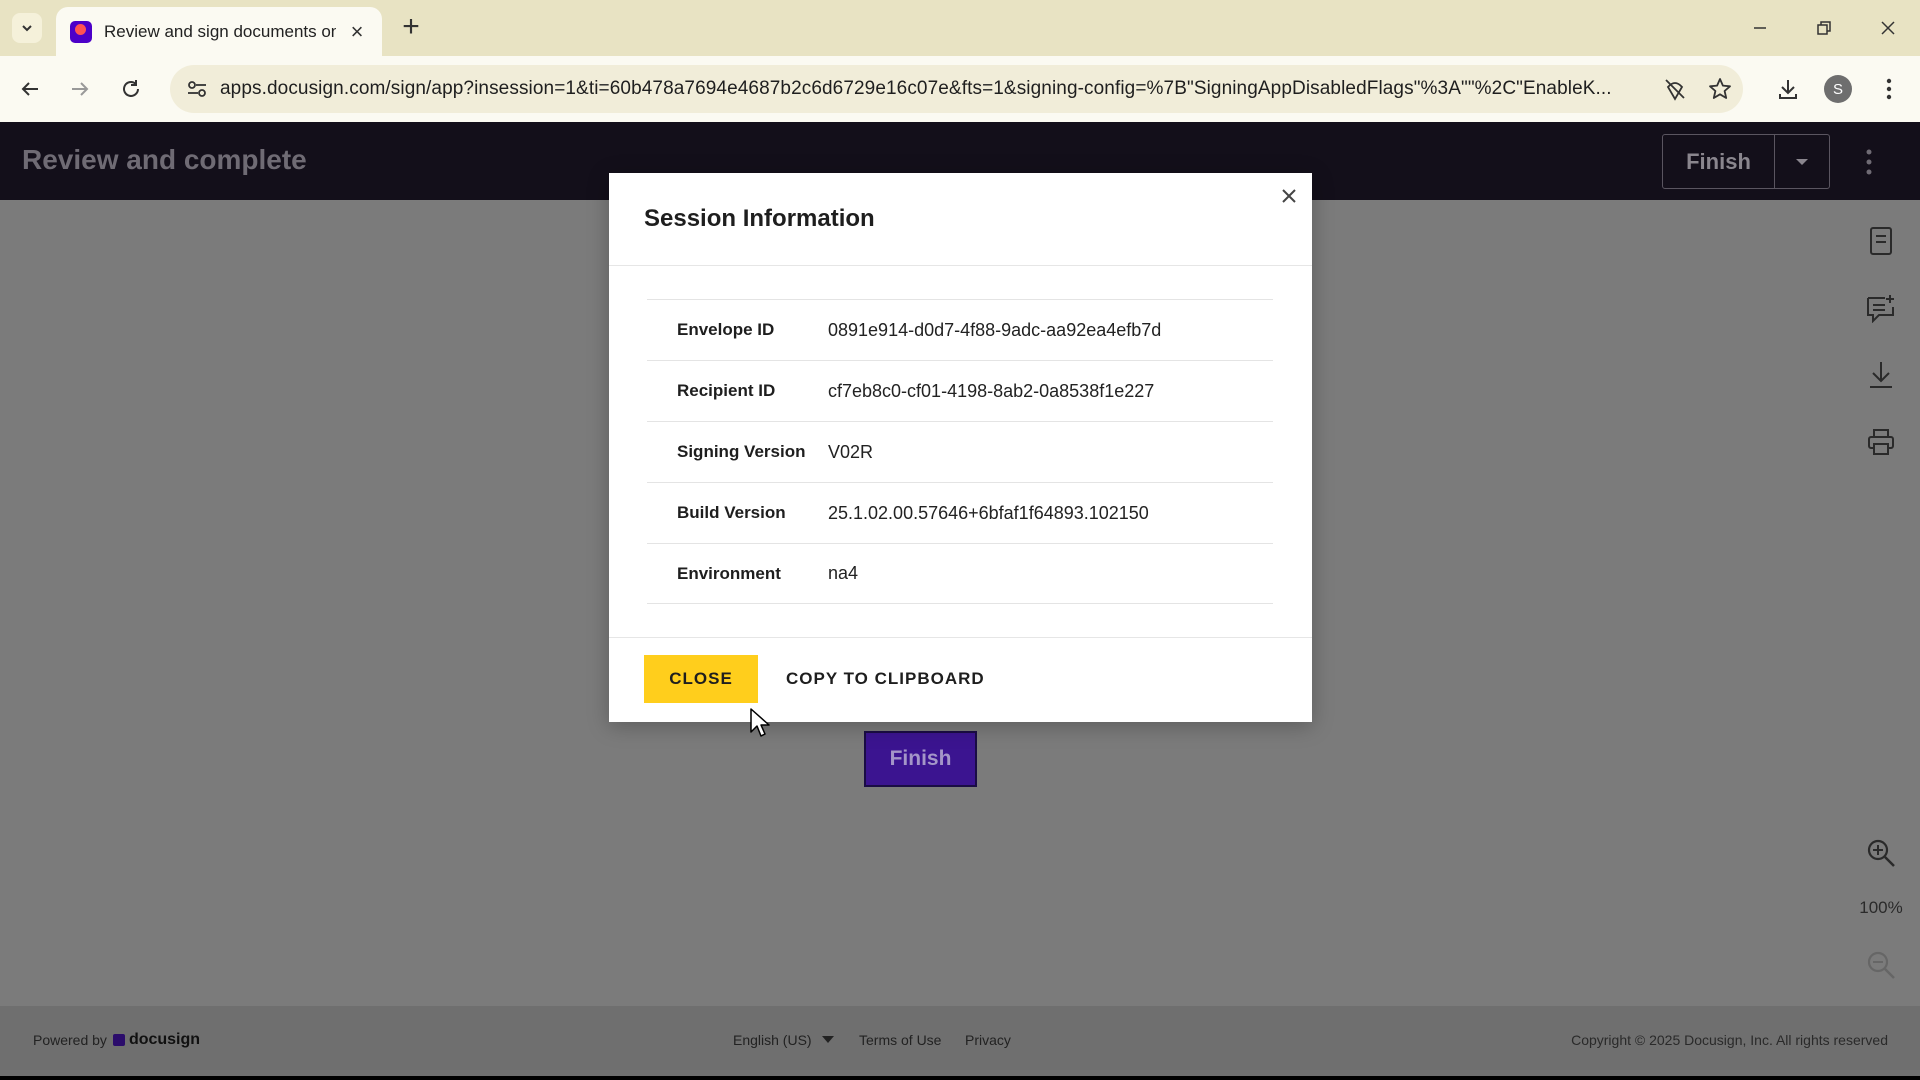 The height and width of the screenshot is (1080, 1920). I want to click on table-row: Environment na4, so click(960, 573).